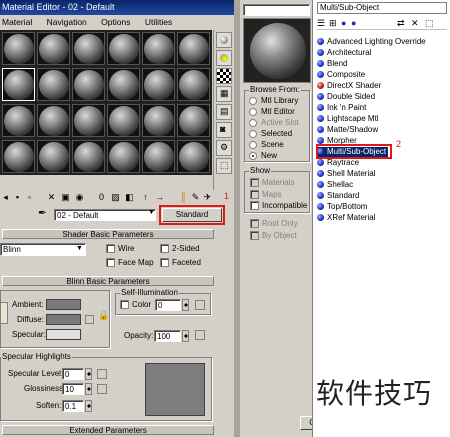 This screenshot has width=450, height=437. What do you see at coordinates (401, 23) in the screenshot?
I see `update-scene-icon: ⇄` at bounding box center [401, 23].